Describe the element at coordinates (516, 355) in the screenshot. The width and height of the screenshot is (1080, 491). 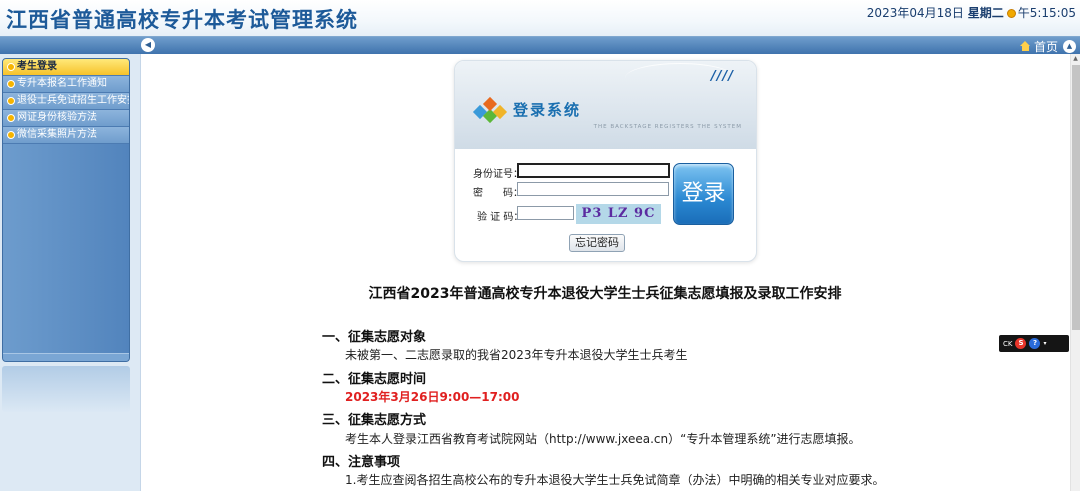
I see `section-text: 未被第一、二志愿录取的我省2023年专升本退役大学生士兵考生` at that location.